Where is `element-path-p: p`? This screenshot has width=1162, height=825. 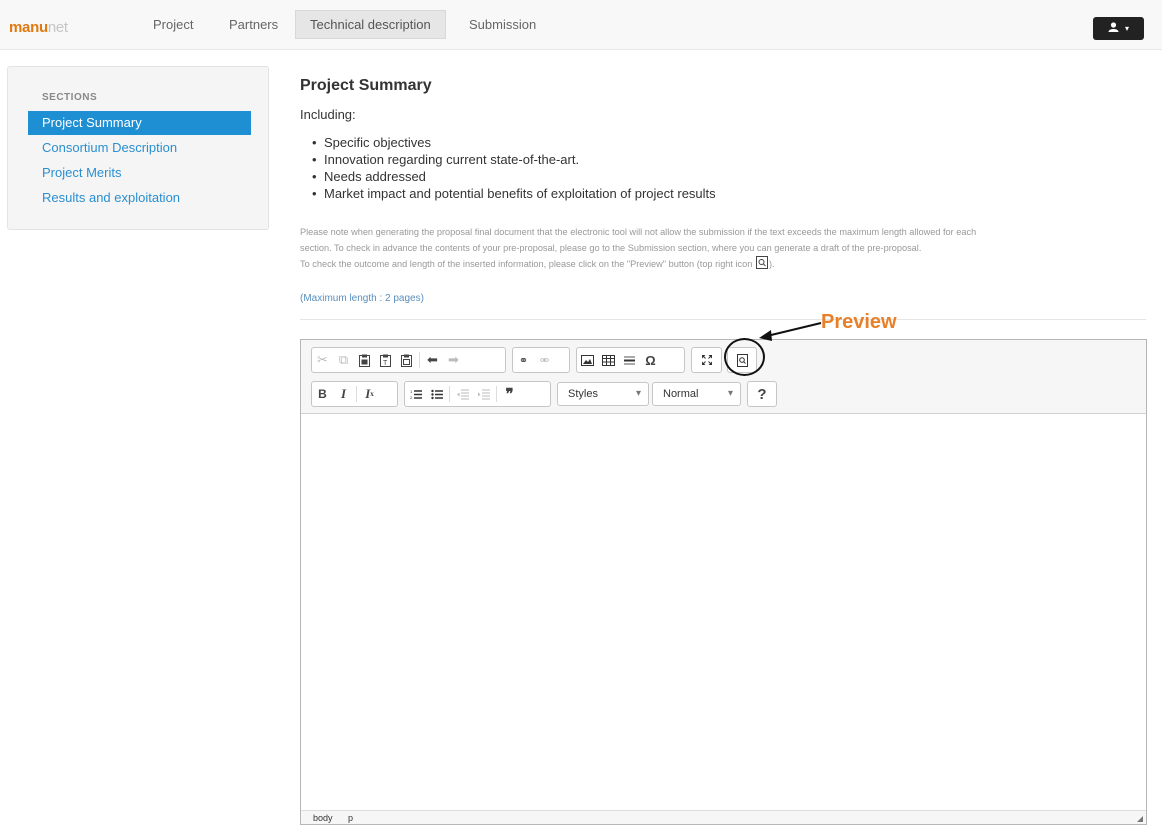 element-path-p: p is located at coordinates (350, 818).